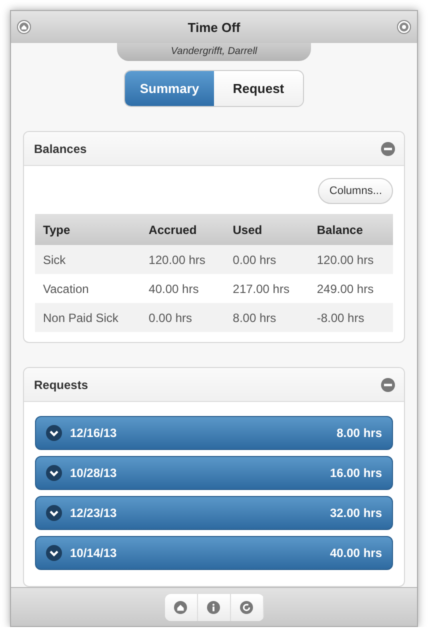  I want to click on refresh-icon, so click(246, 607).